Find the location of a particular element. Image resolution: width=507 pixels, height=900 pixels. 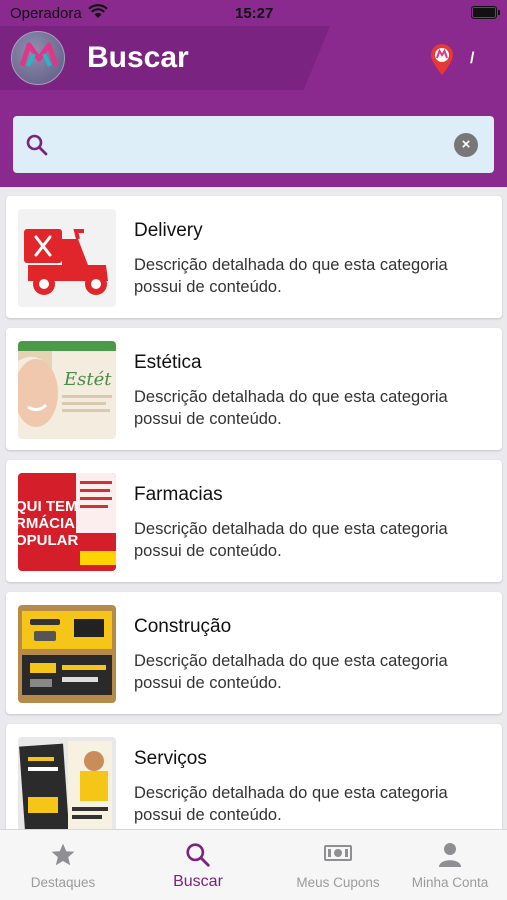

tab-label: Minha Conta is located at coordinates (450, 882).